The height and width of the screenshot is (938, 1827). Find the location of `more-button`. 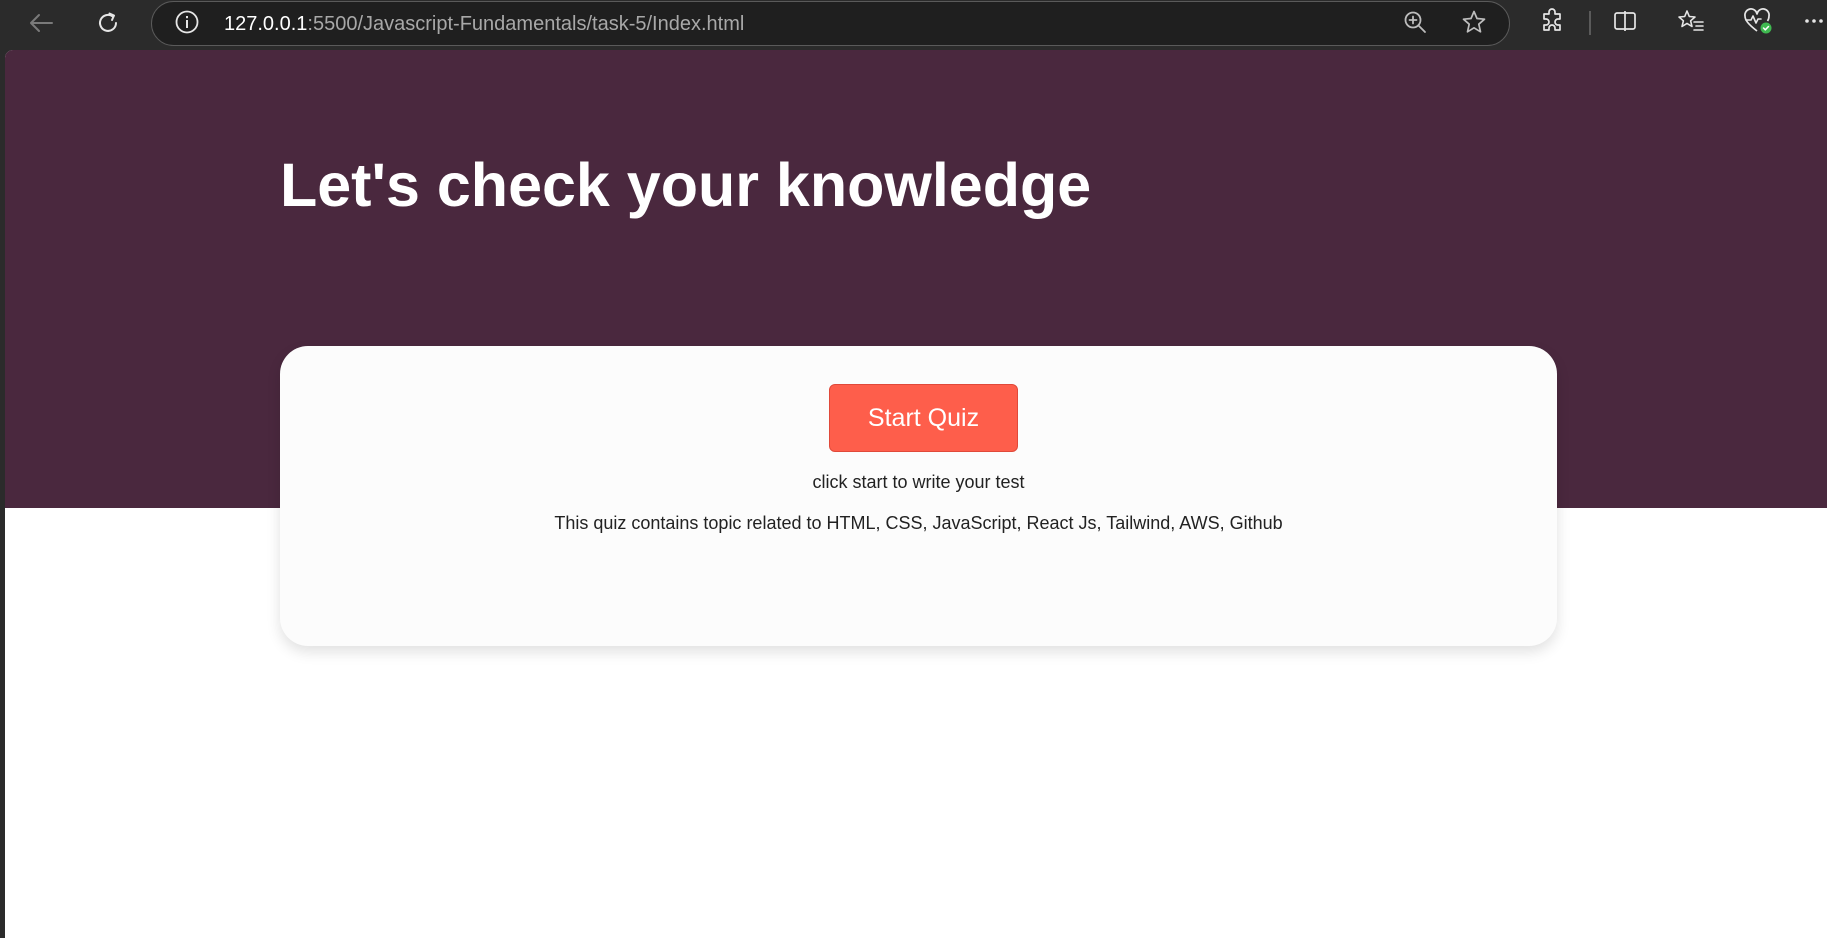

more-button is located at coordinates (1815, 23).